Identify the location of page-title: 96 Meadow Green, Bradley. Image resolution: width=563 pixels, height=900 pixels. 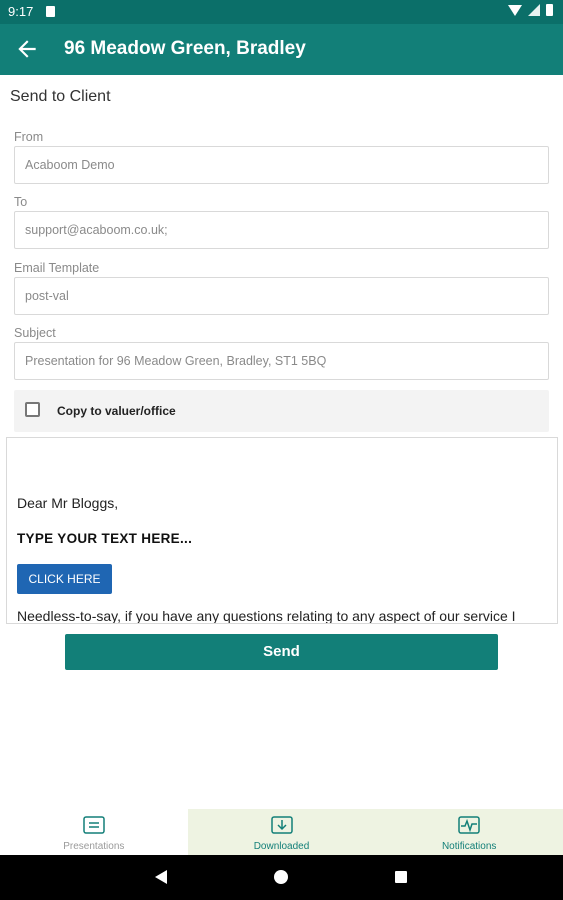
(185, 48).